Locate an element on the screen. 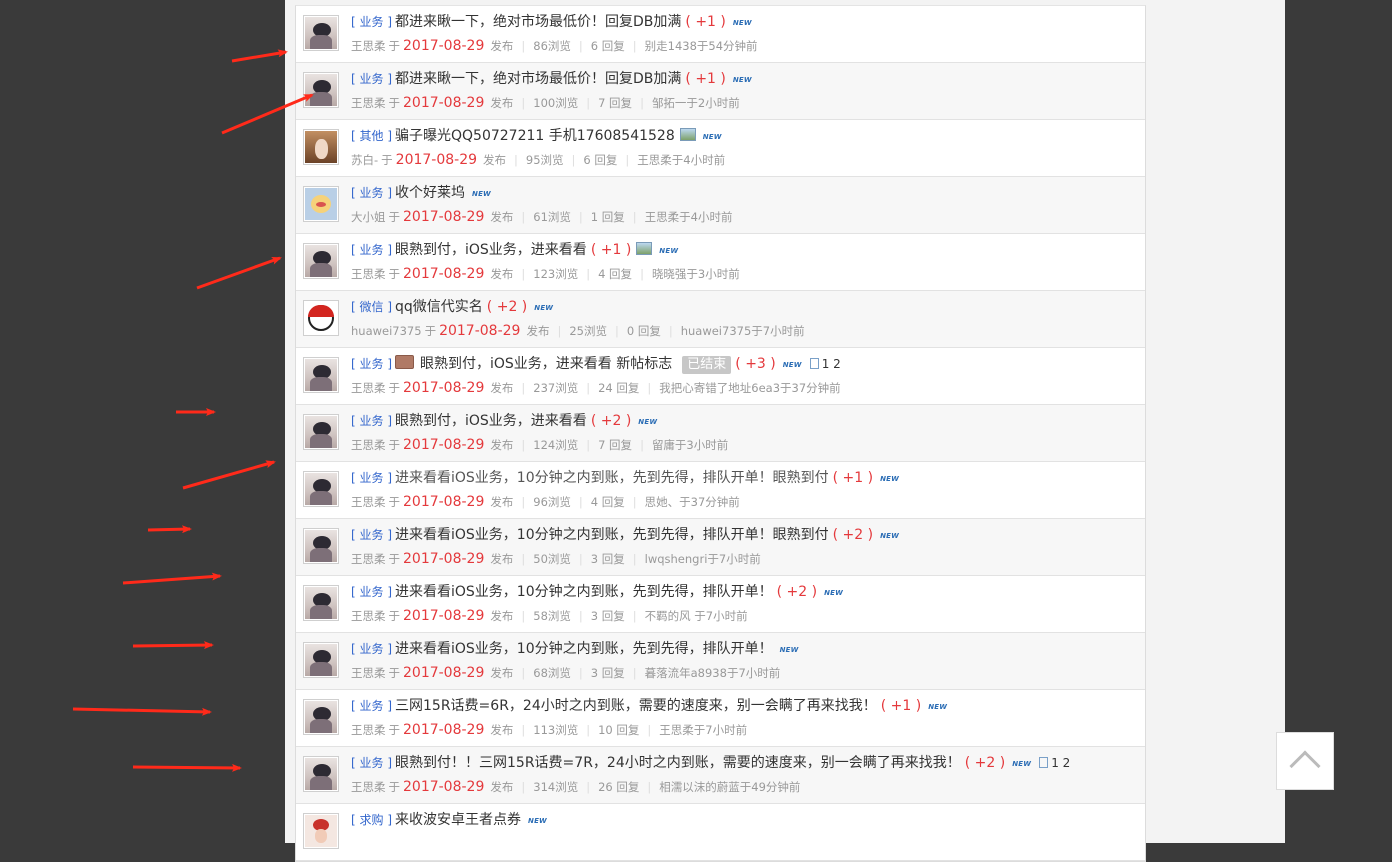 This screenshot has height=862, width=1392. annotation-arrows is located at coordinates (193, 410).